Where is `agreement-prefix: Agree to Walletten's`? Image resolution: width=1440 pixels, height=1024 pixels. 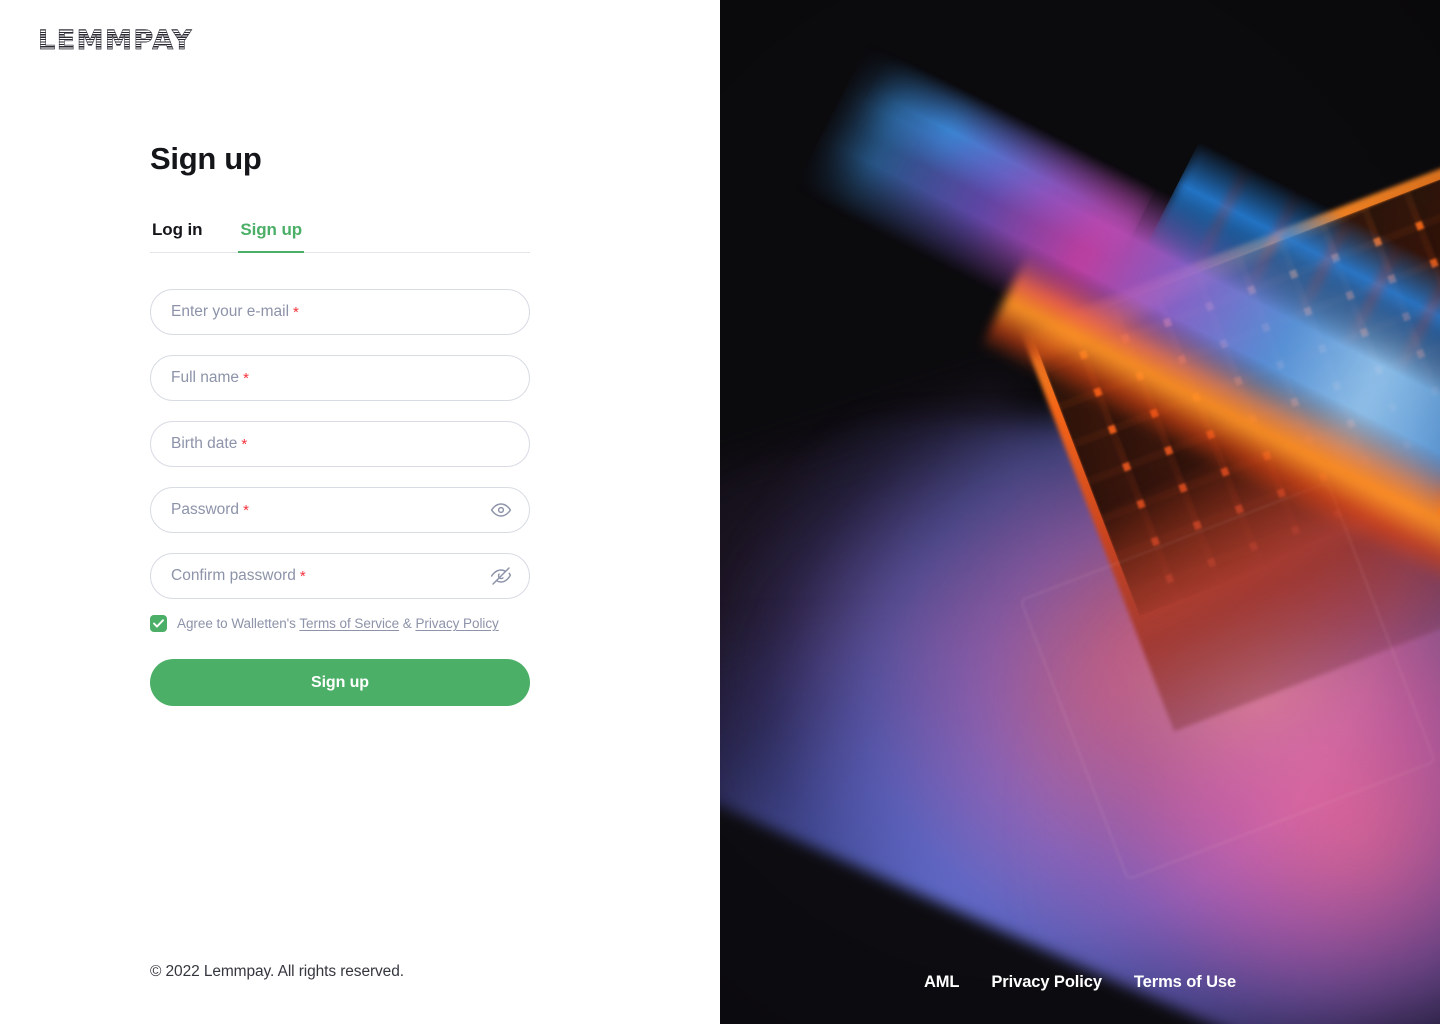
agreement-prefix: Agree to Walletten's is located at coordinates (238, 624).